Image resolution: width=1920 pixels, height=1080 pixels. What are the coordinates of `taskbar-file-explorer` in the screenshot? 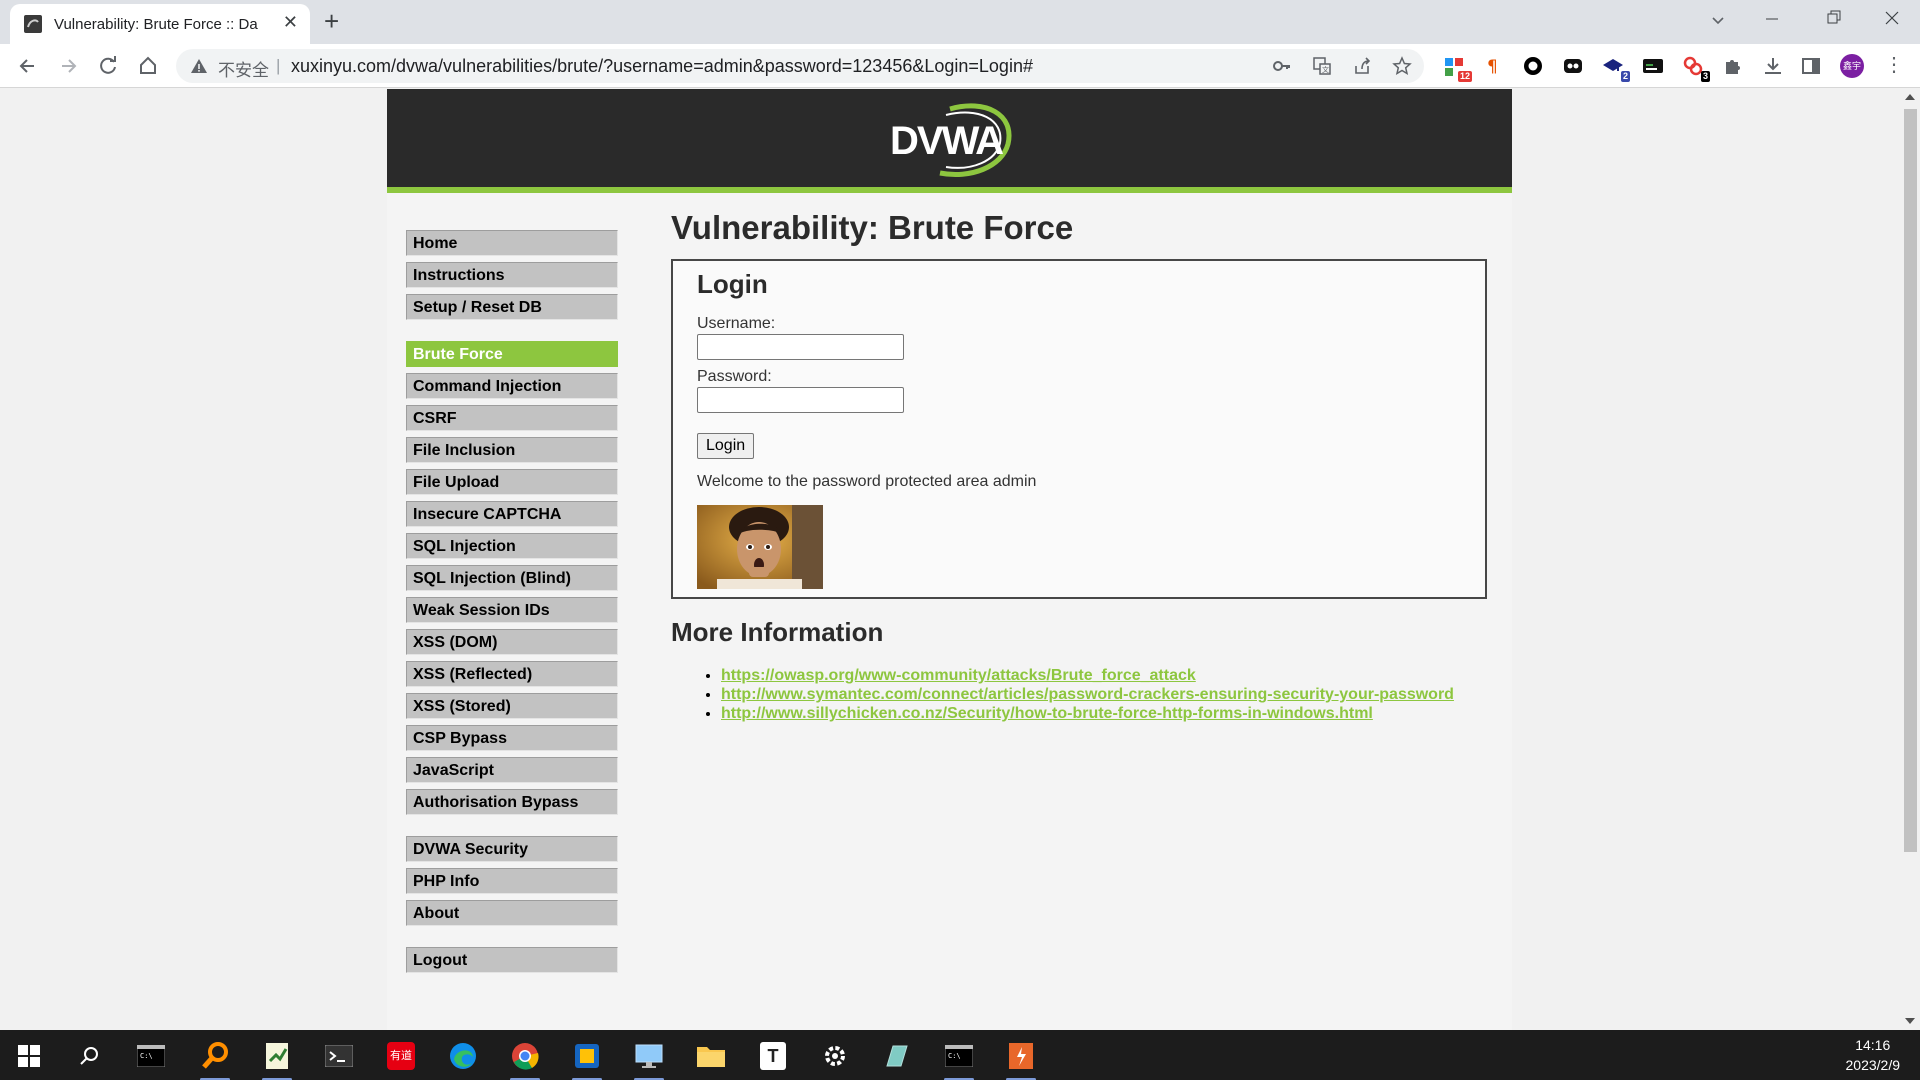 It's located at (711, 1056).